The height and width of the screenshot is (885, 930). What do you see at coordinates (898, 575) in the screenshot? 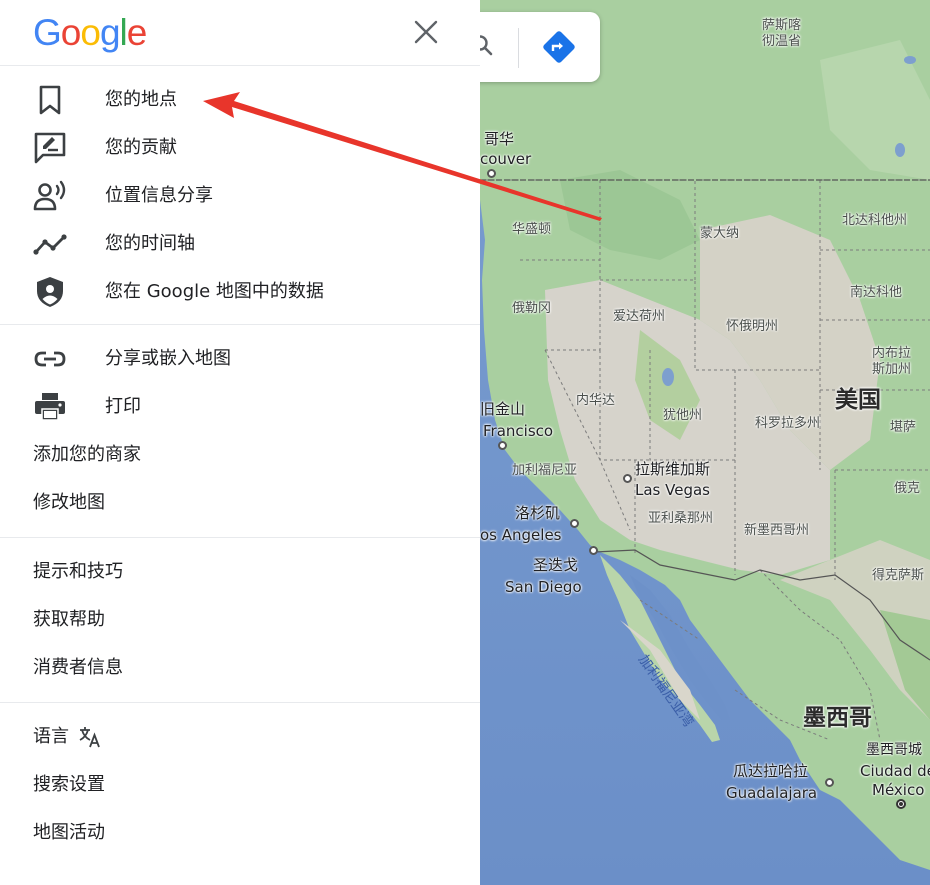
I see `map-label-texas: 得克萨斯` at bounding box center [898, 575].